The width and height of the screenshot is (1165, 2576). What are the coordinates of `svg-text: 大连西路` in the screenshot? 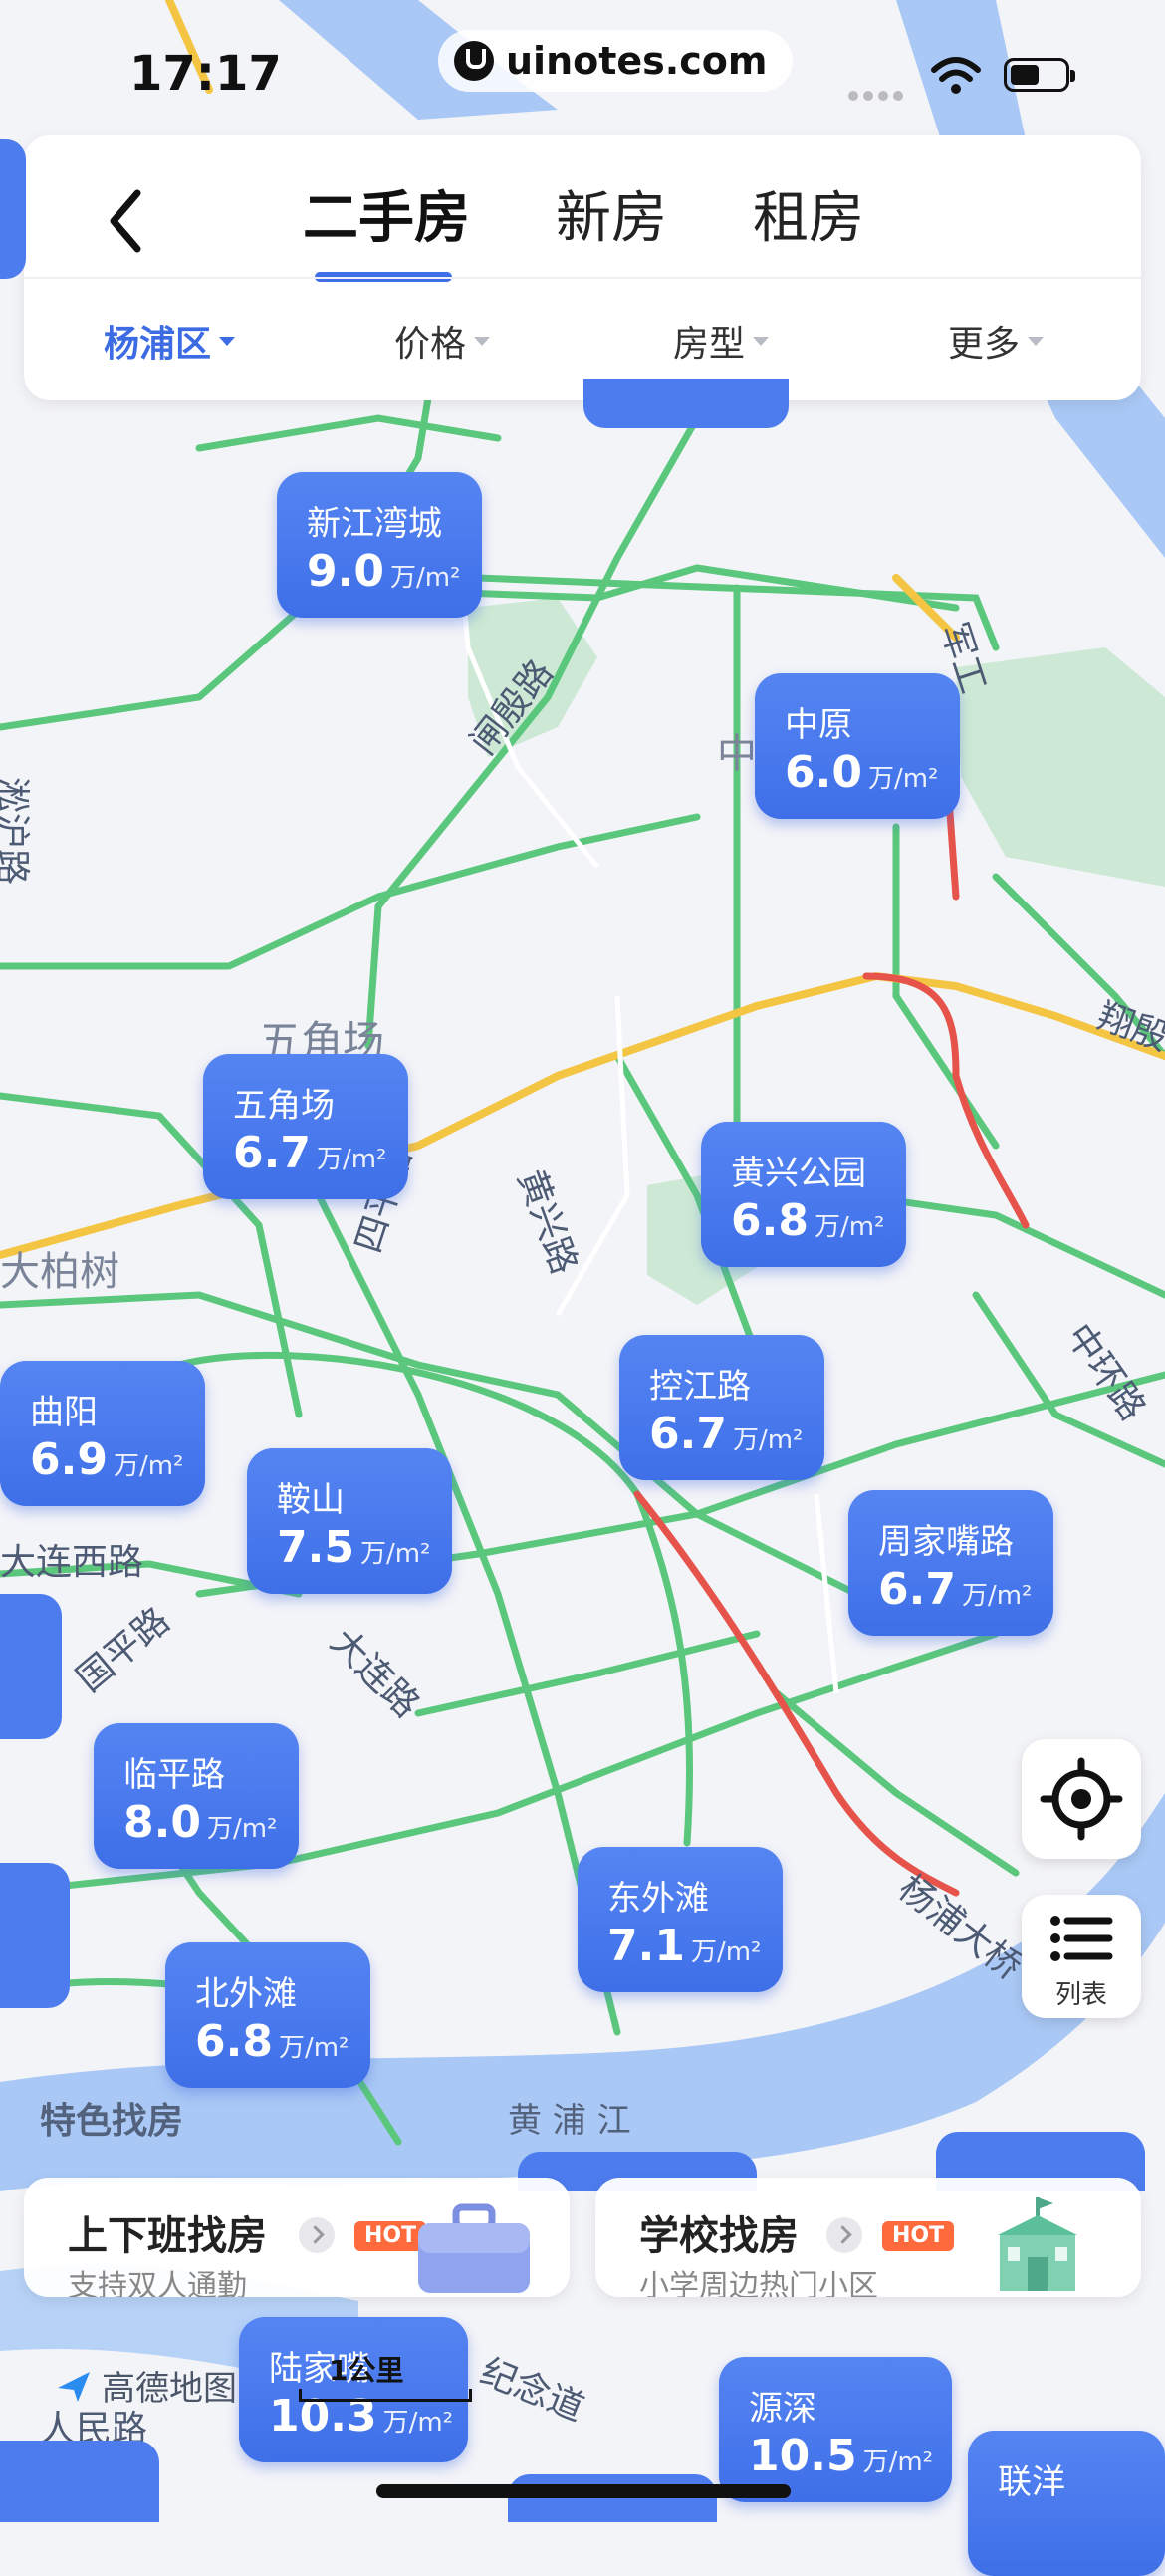 It's located at (71, 1562).